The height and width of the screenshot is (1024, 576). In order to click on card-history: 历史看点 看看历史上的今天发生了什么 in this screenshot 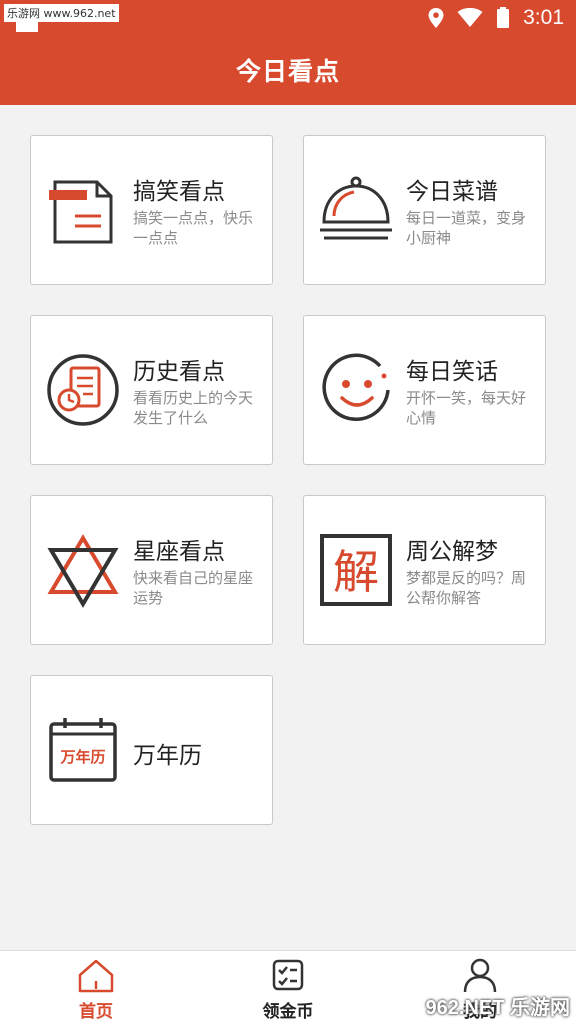, I will do `click(151, 390)`.